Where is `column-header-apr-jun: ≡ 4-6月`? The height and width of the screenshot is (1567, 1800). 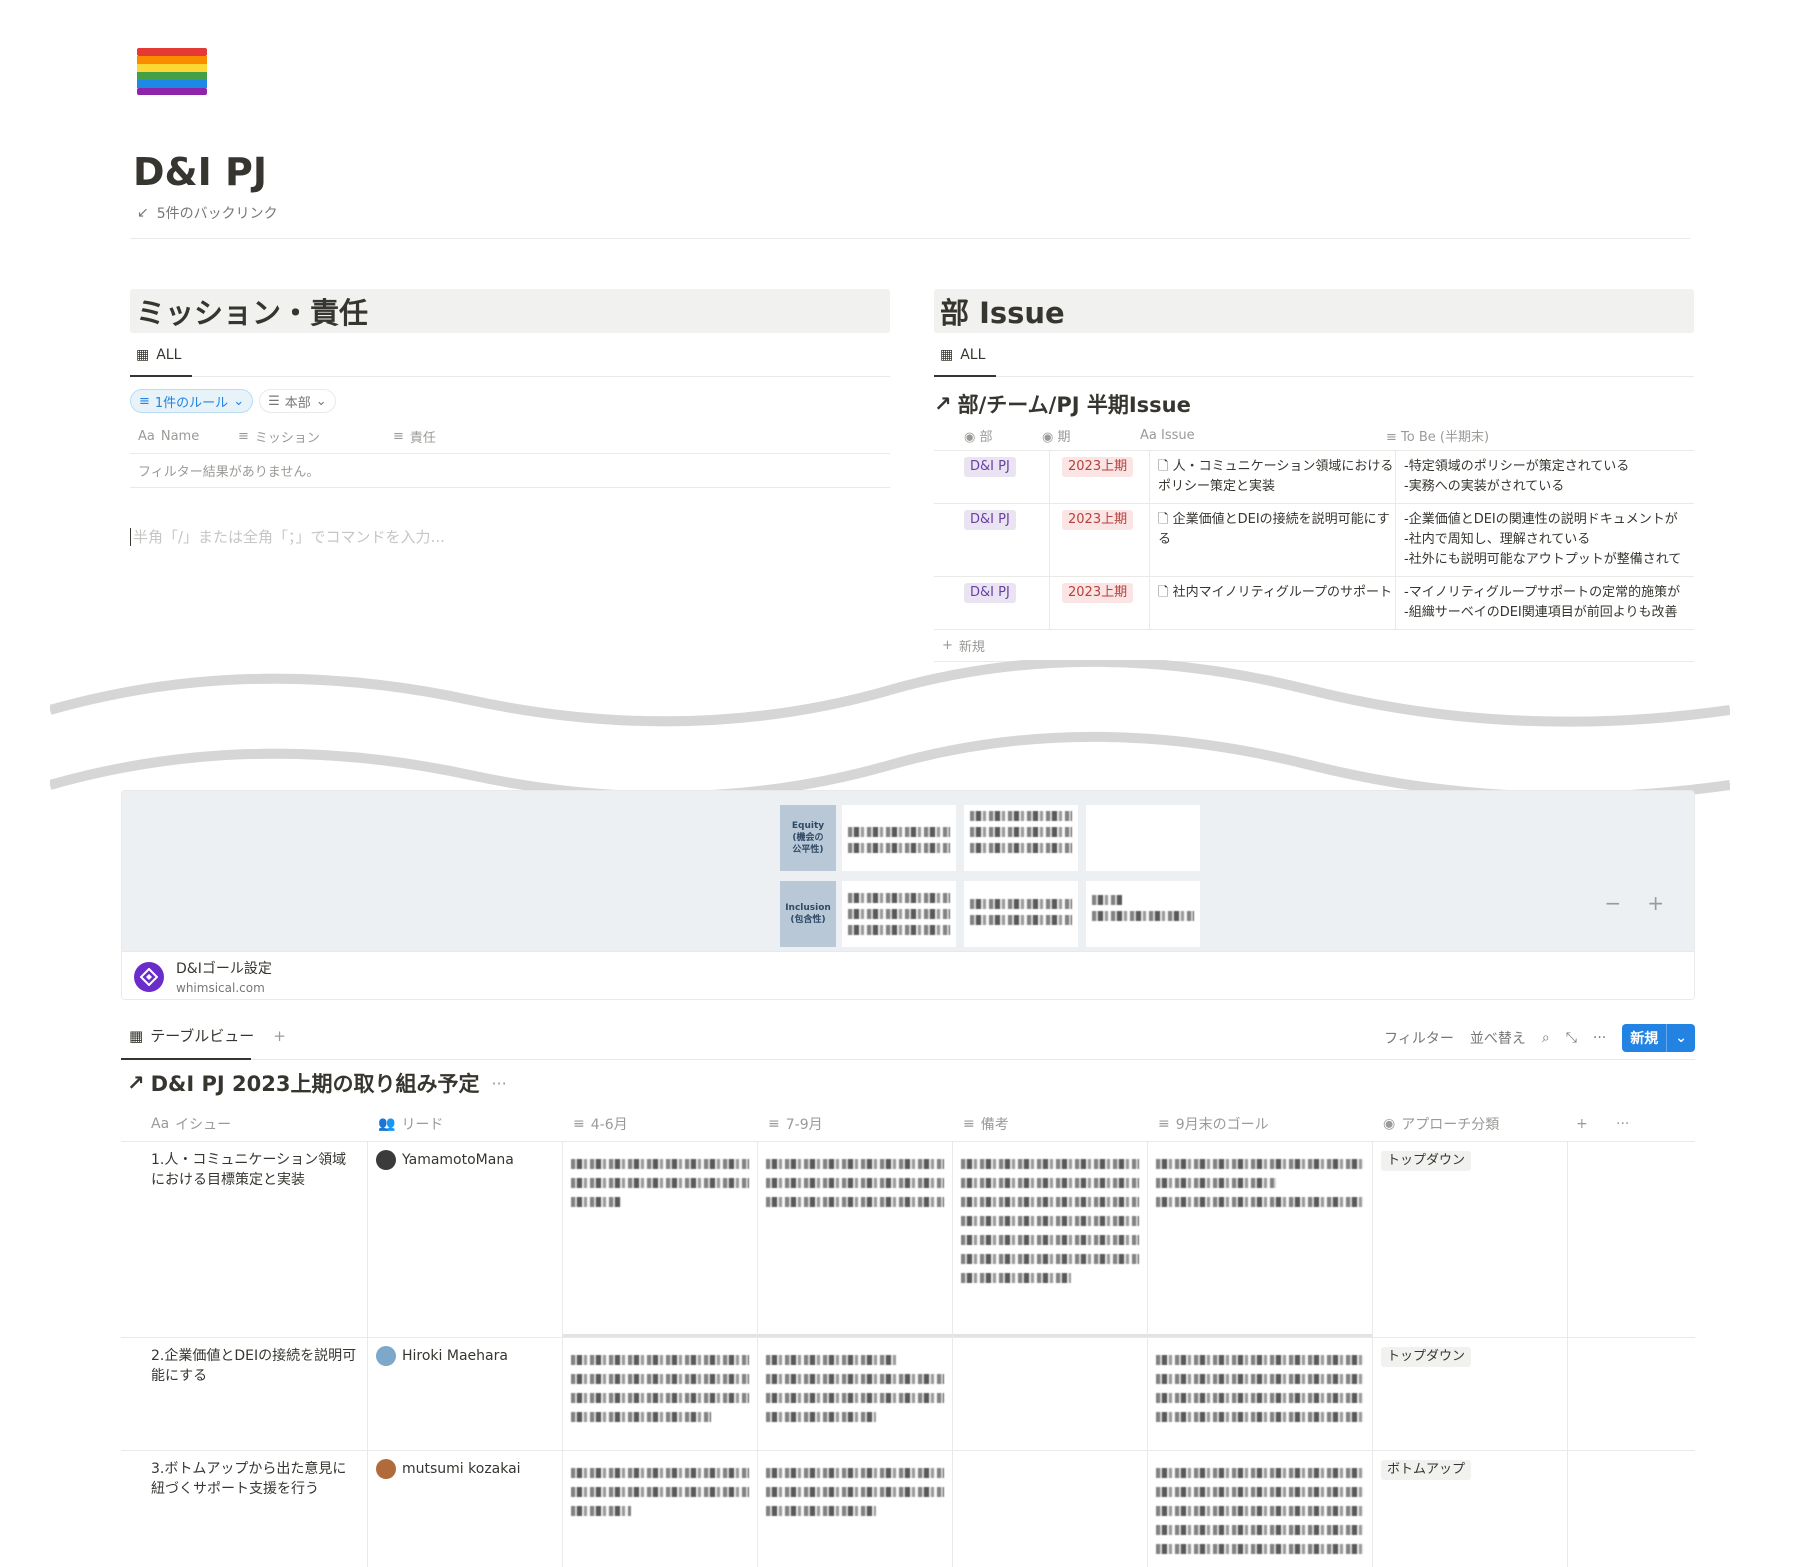
column-header-apr-jun: ≡ 4-6月 is located at coordinates (660, 1124).